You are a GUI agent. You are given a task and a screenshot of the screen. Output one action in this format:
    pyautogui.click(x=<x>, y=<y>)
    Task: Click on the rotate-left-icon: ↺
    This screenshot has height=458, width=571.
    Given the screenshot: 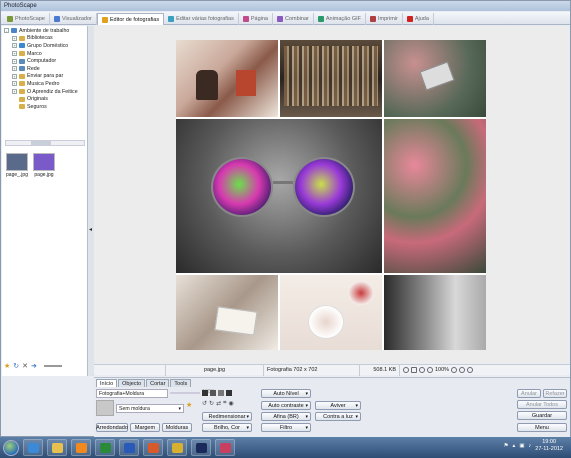 What is the action you would take?
    pyautogui.click(x=204, y=403)
    